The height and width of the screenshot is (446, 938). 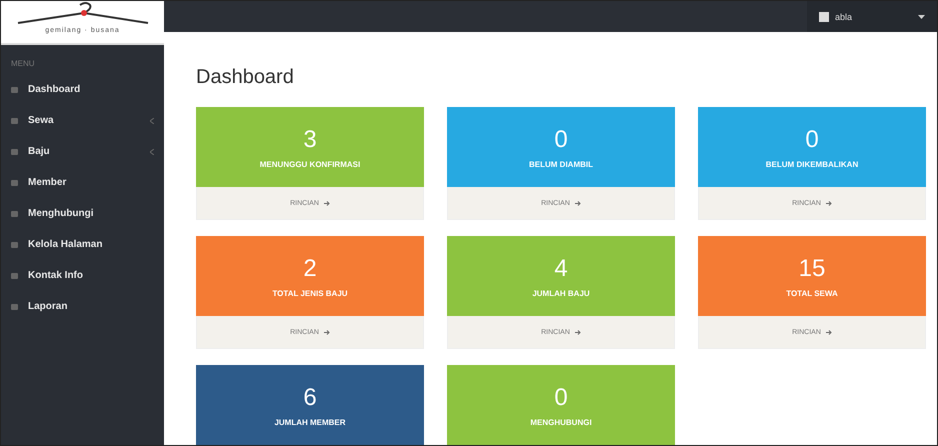 I want to click on stat-value: 4, so click(x=561, y=268).